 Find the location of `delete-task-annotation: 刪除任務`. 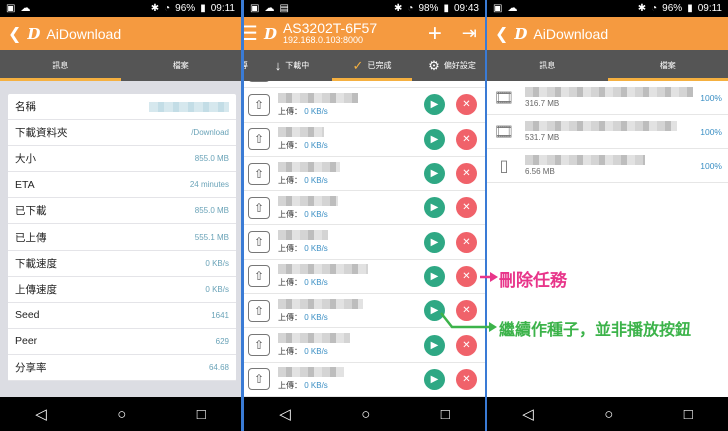

delete-task-annotation: 刪除任務 is located at coordinates (533, 281).